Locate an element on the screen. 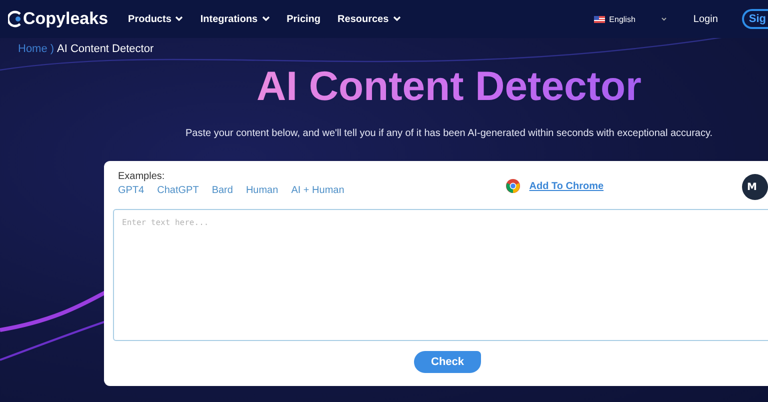 This screenshot has width=768, height=402. nav-menu-item: Products is located at coordinates (156, 19).